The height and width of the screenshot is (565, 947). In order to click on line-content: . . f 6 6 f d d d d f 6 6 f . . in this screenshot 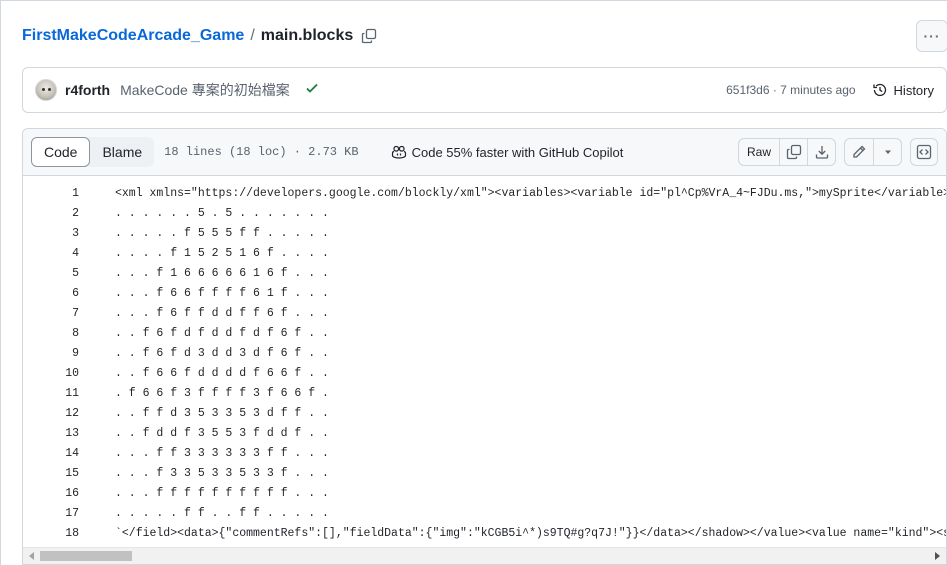, I will do `click(222, 373)`.